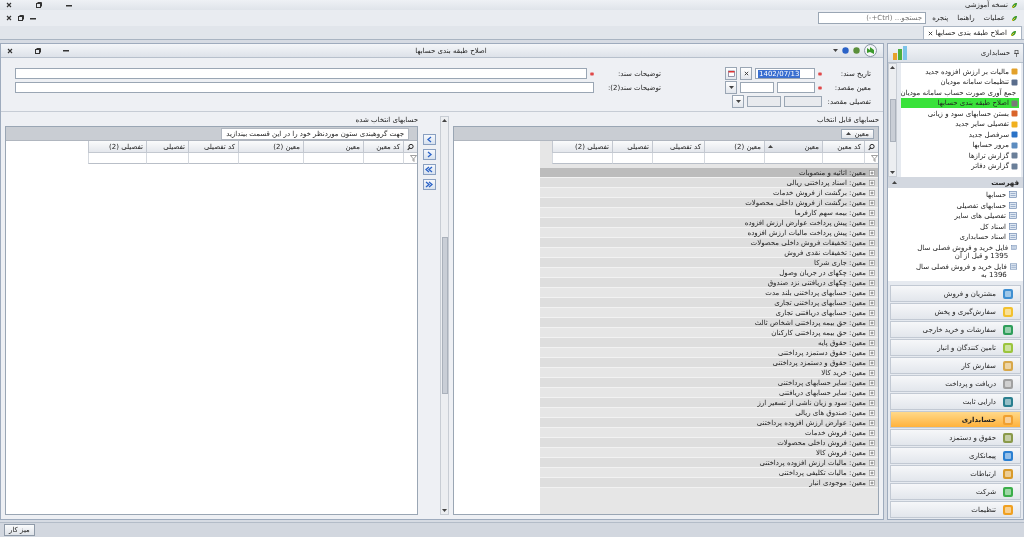  Describe the element at coordinates (1016, 53) in the screenshot. I see `pin-icon` at that location.